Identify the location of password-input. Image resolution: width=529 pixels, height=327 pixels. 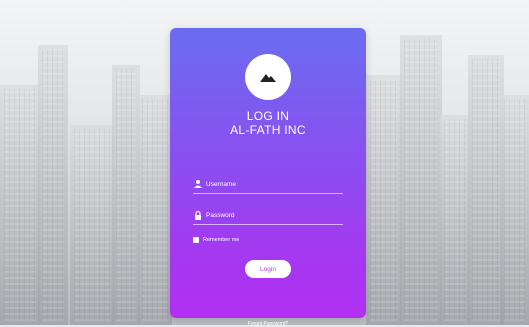
(271, 215).